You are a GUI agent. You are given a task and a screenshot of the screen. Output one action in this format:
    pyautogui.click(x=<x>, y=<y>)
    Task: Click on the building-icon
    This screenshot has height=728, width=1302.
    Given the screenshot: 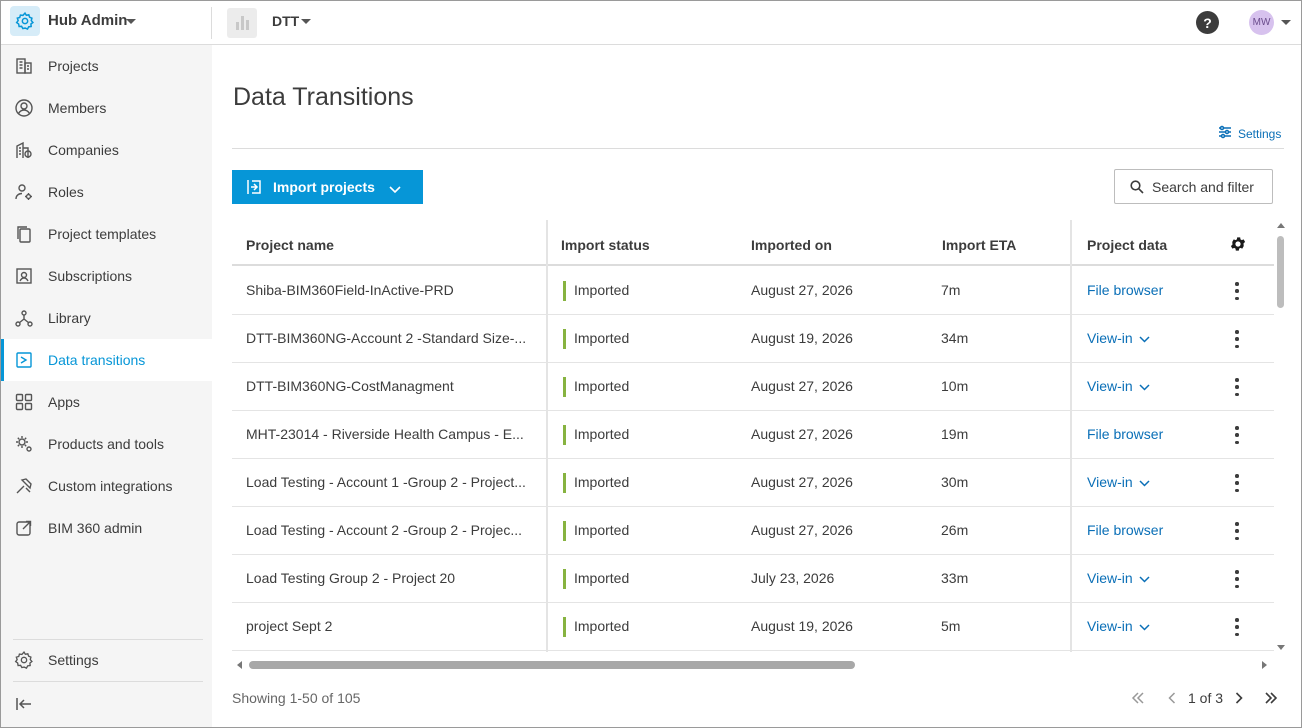 What is the action you would take?
    pyautogui.click(x=24, y=66)
    